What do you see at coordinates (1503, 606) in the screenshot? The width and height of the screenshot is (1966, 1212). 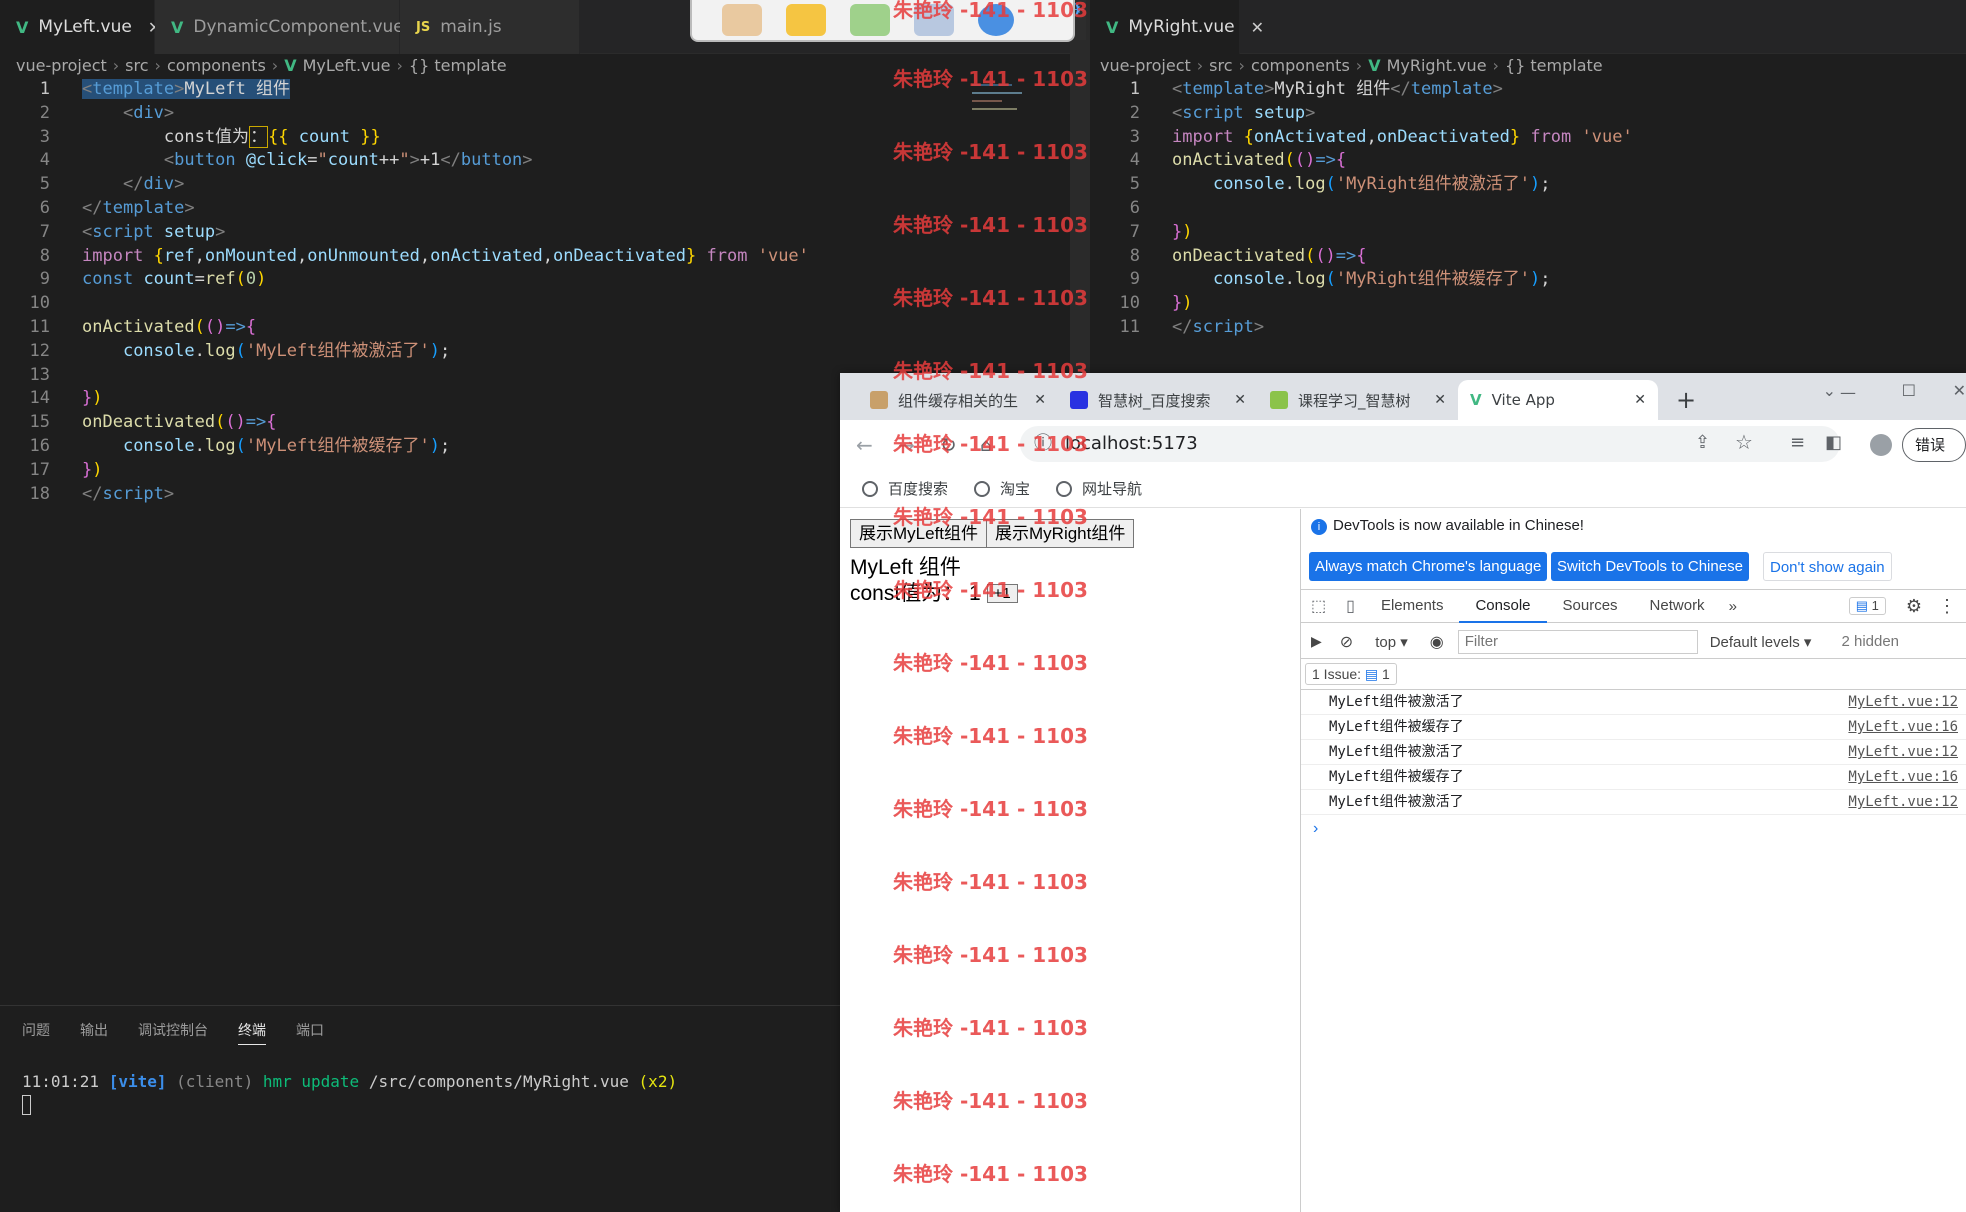 I see `tab-console: Console` at bounding box center [1503, 606].